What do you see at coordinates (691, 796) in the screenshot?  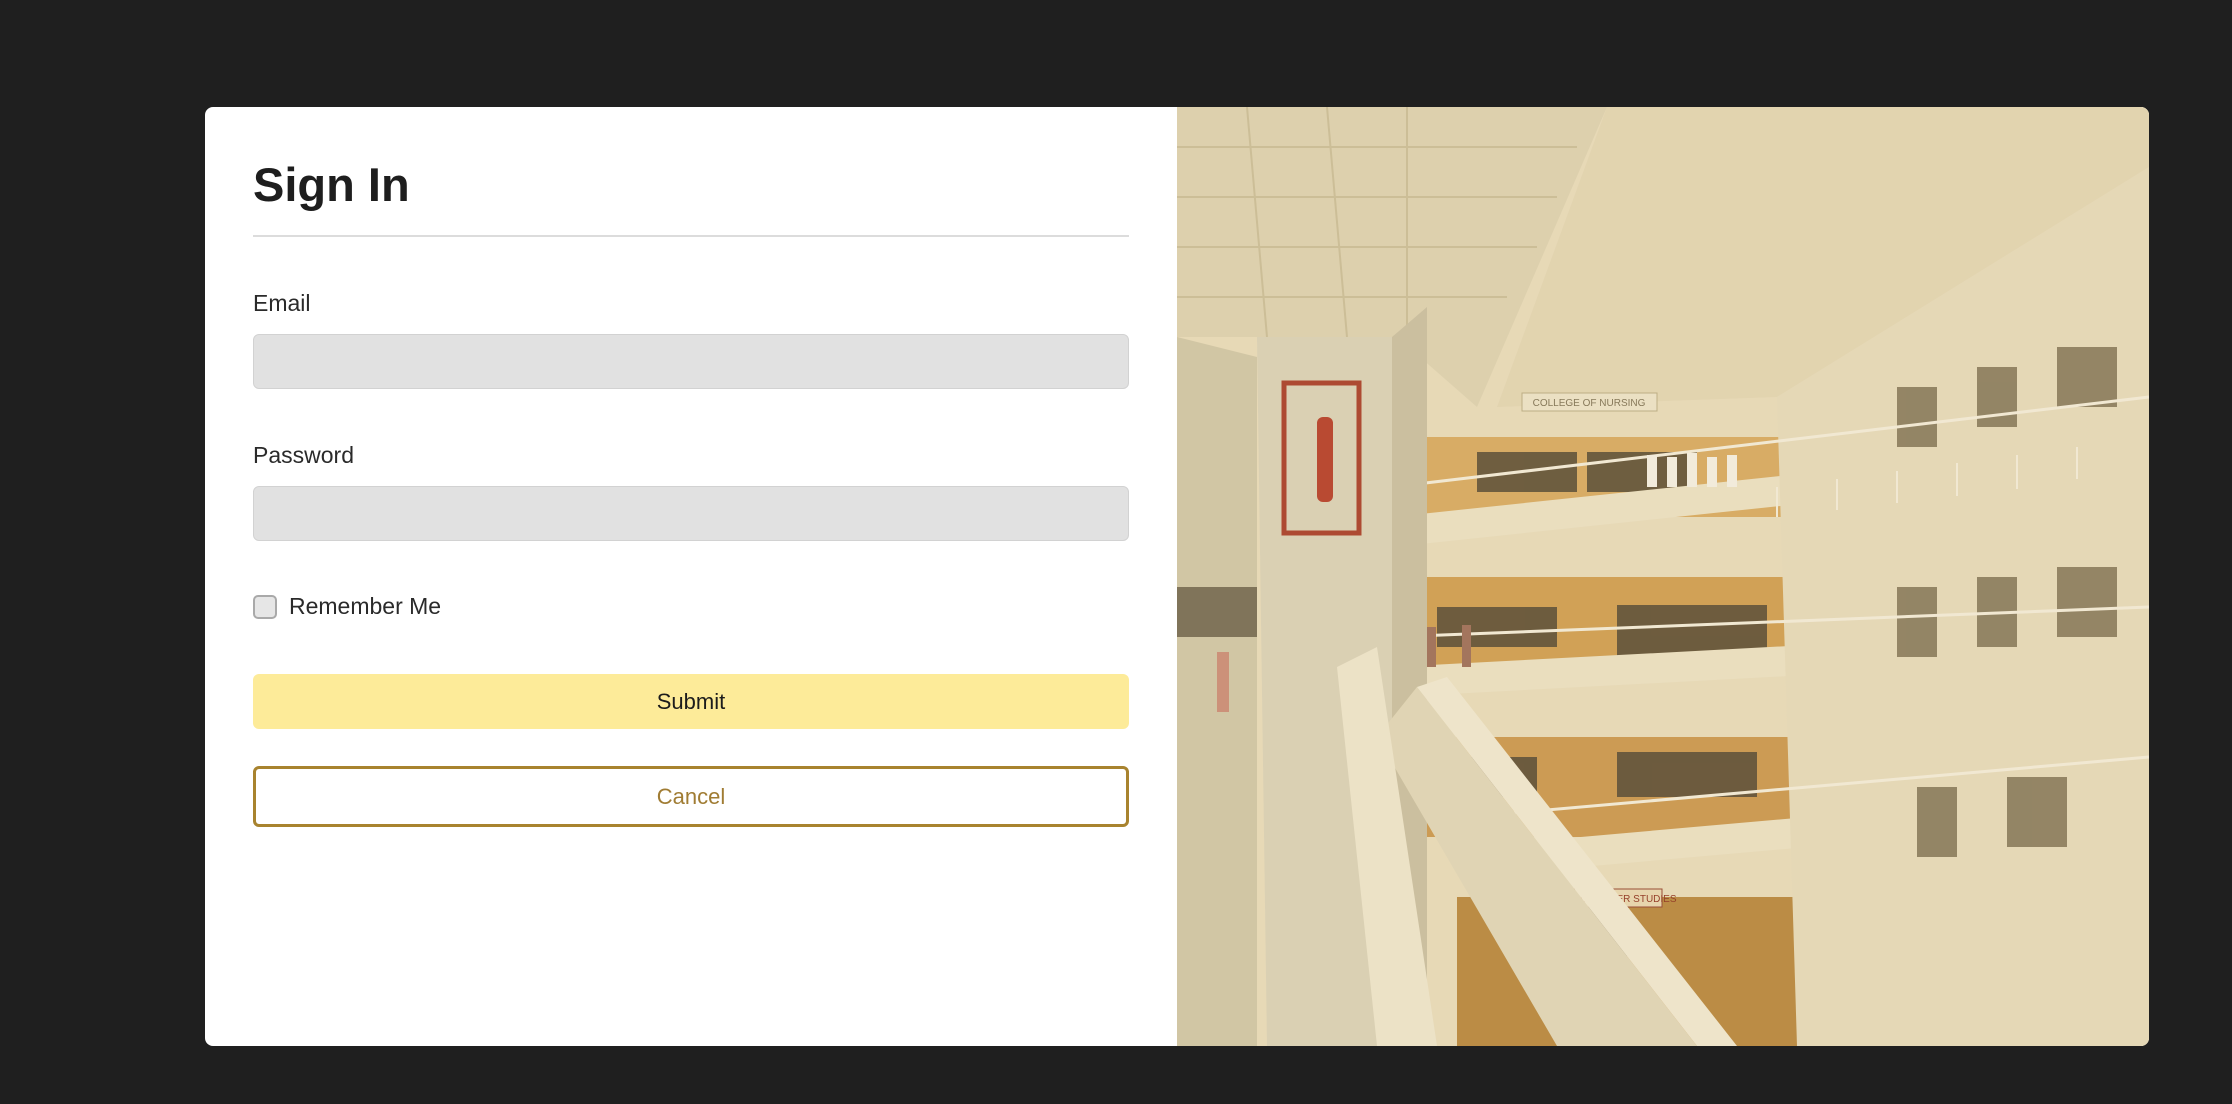 I see `cancel-button: Cancel` at bounding box center [691, 796].